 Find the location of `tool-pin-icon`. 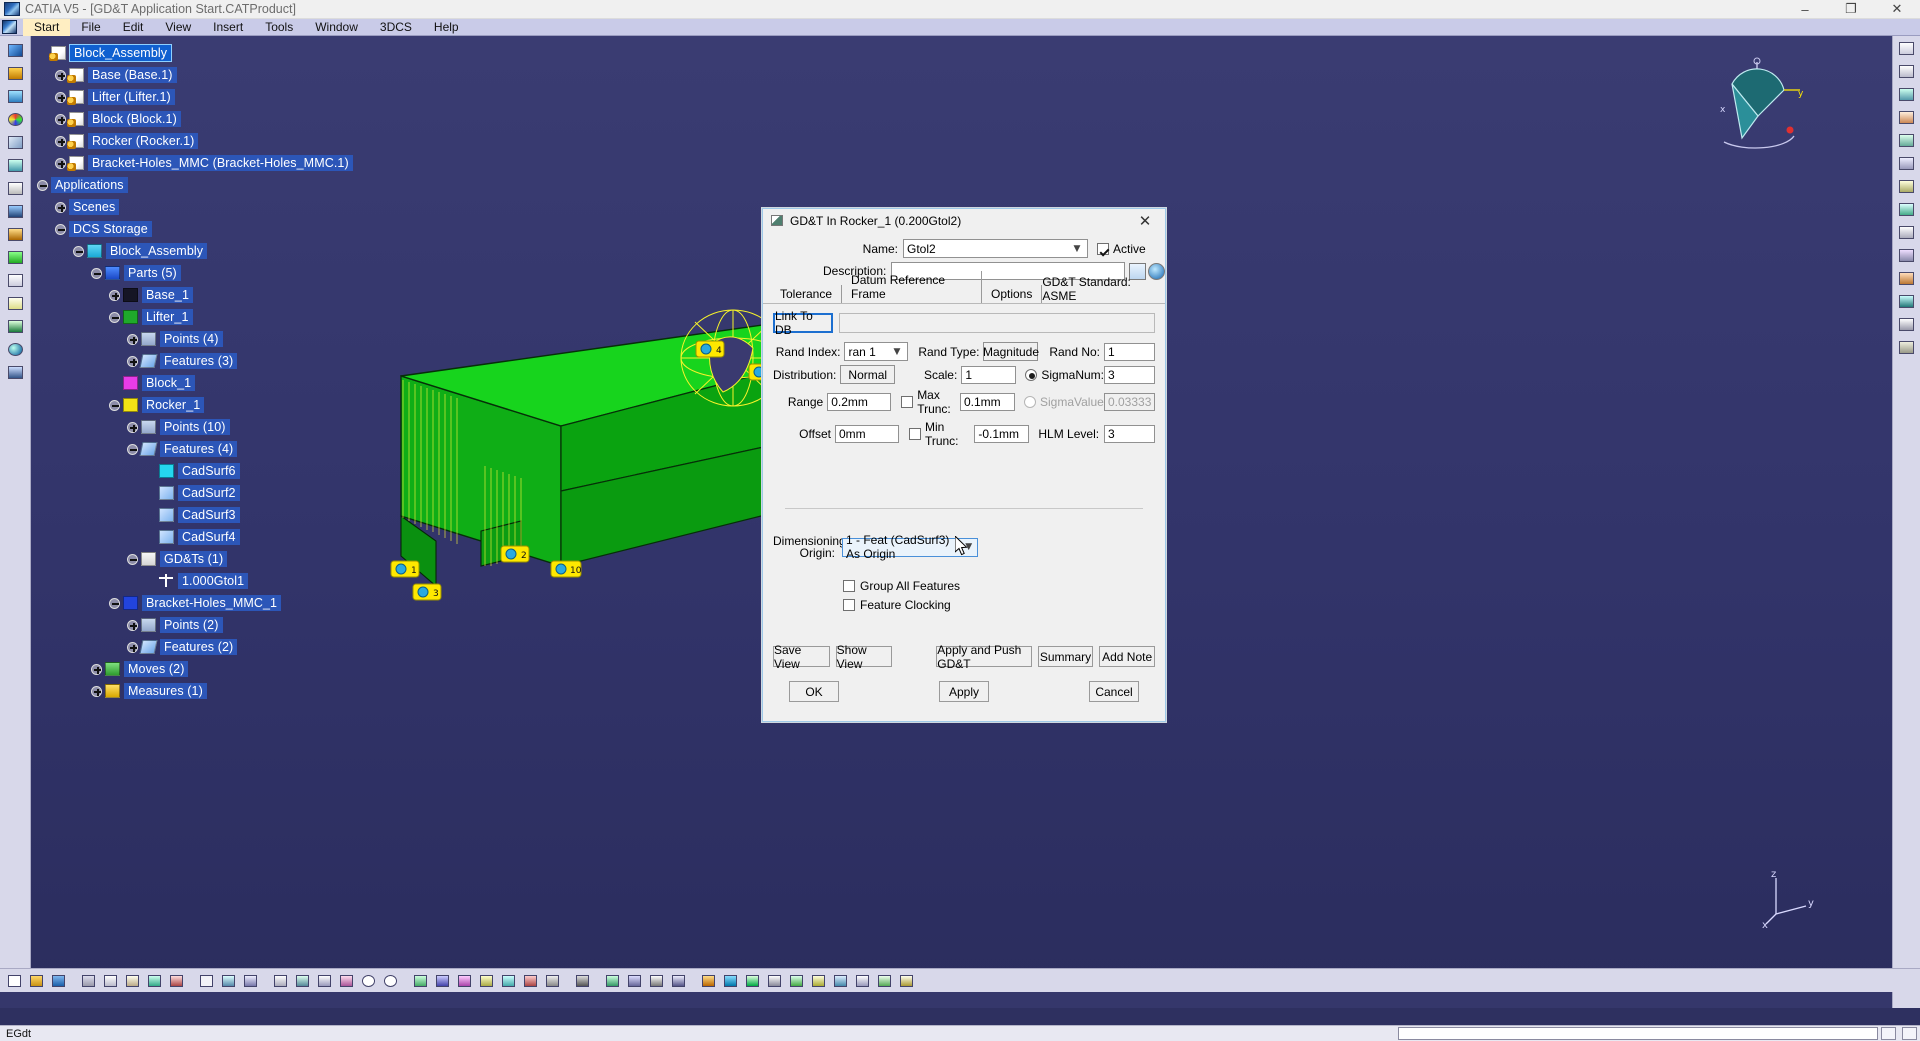

tool-pin-icon is located at coordinates (15, 234).